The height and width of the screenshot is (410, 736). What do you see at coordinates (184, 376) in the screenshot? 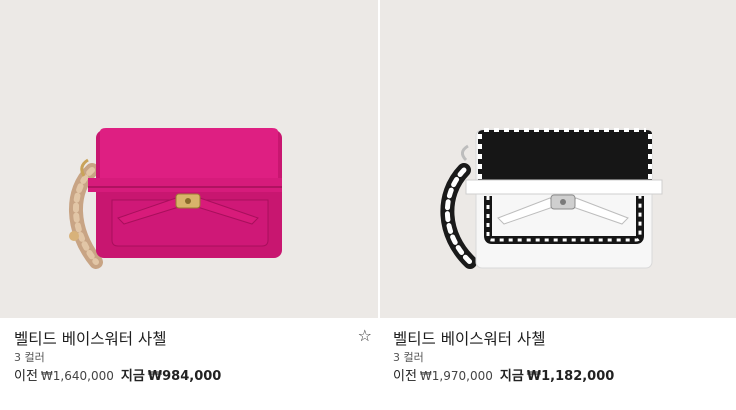
I see `now-price: ₩984,000` at bounding box center [184, 376].